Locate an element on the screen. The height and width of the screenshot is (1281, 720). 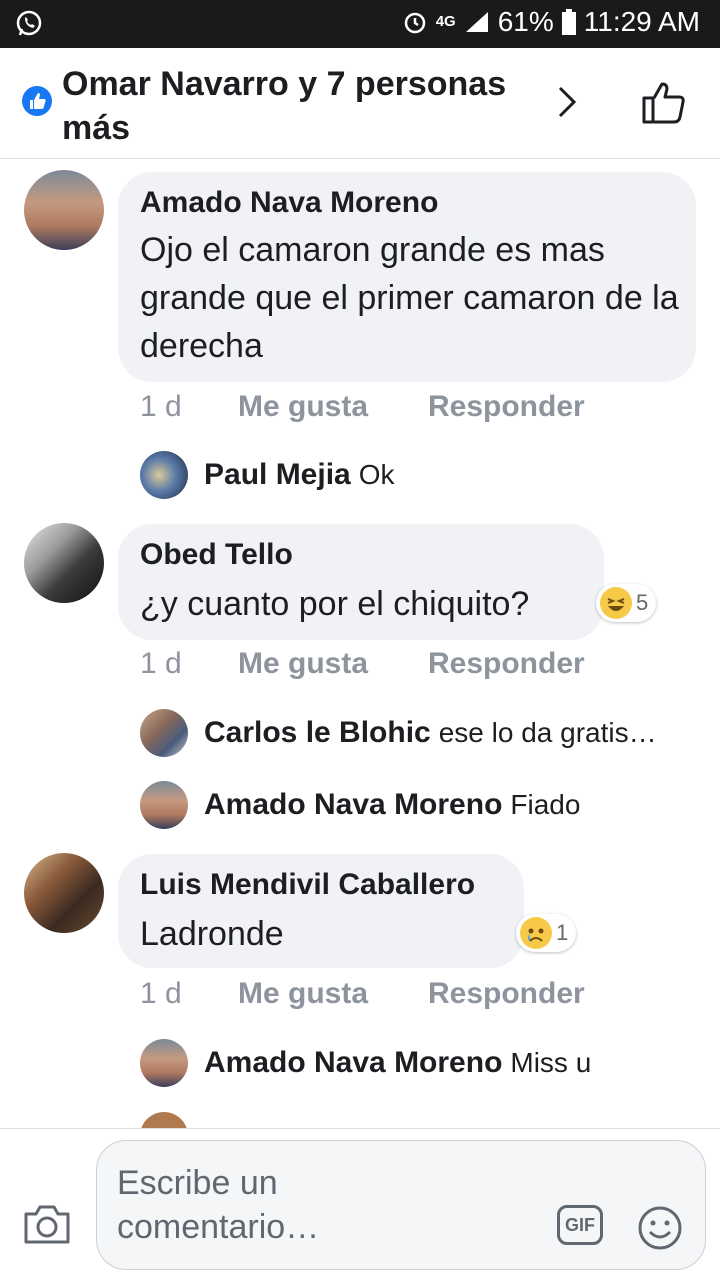
status-indicators: 4G 61% 11:29 AM is located at coordinates (551, 22).